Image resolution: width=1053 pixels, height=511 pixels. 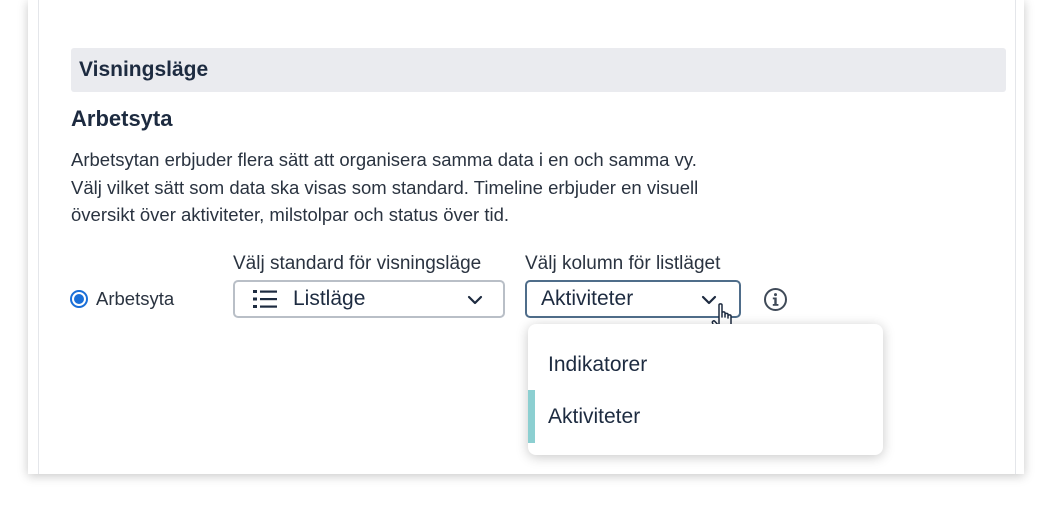 What do you see at coordinates (475, 300) in the screenshot?
I see `chevron-down-icon` at bounding box center [475, 300].